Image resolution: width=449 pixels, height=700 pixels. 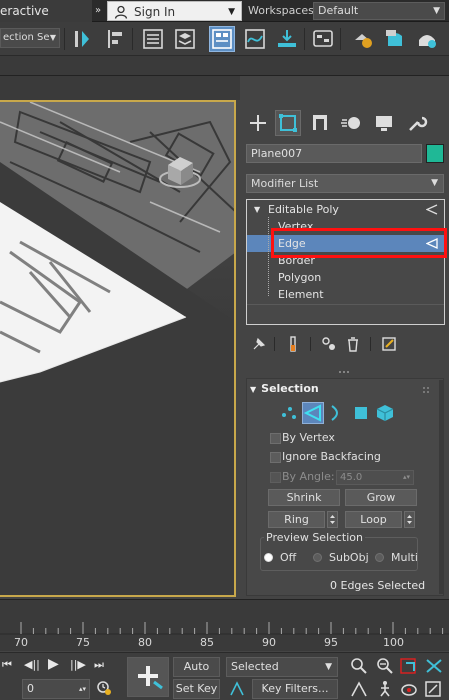 I want to click on modify-tab, so click(x=288, y=123).